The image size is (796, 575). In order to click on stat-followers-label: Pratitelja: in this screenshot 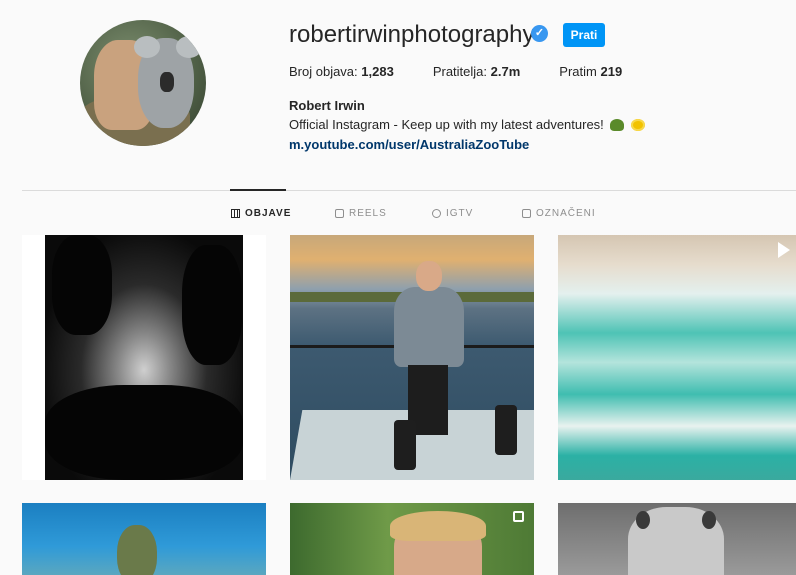, I will do `click(460, 71)`.